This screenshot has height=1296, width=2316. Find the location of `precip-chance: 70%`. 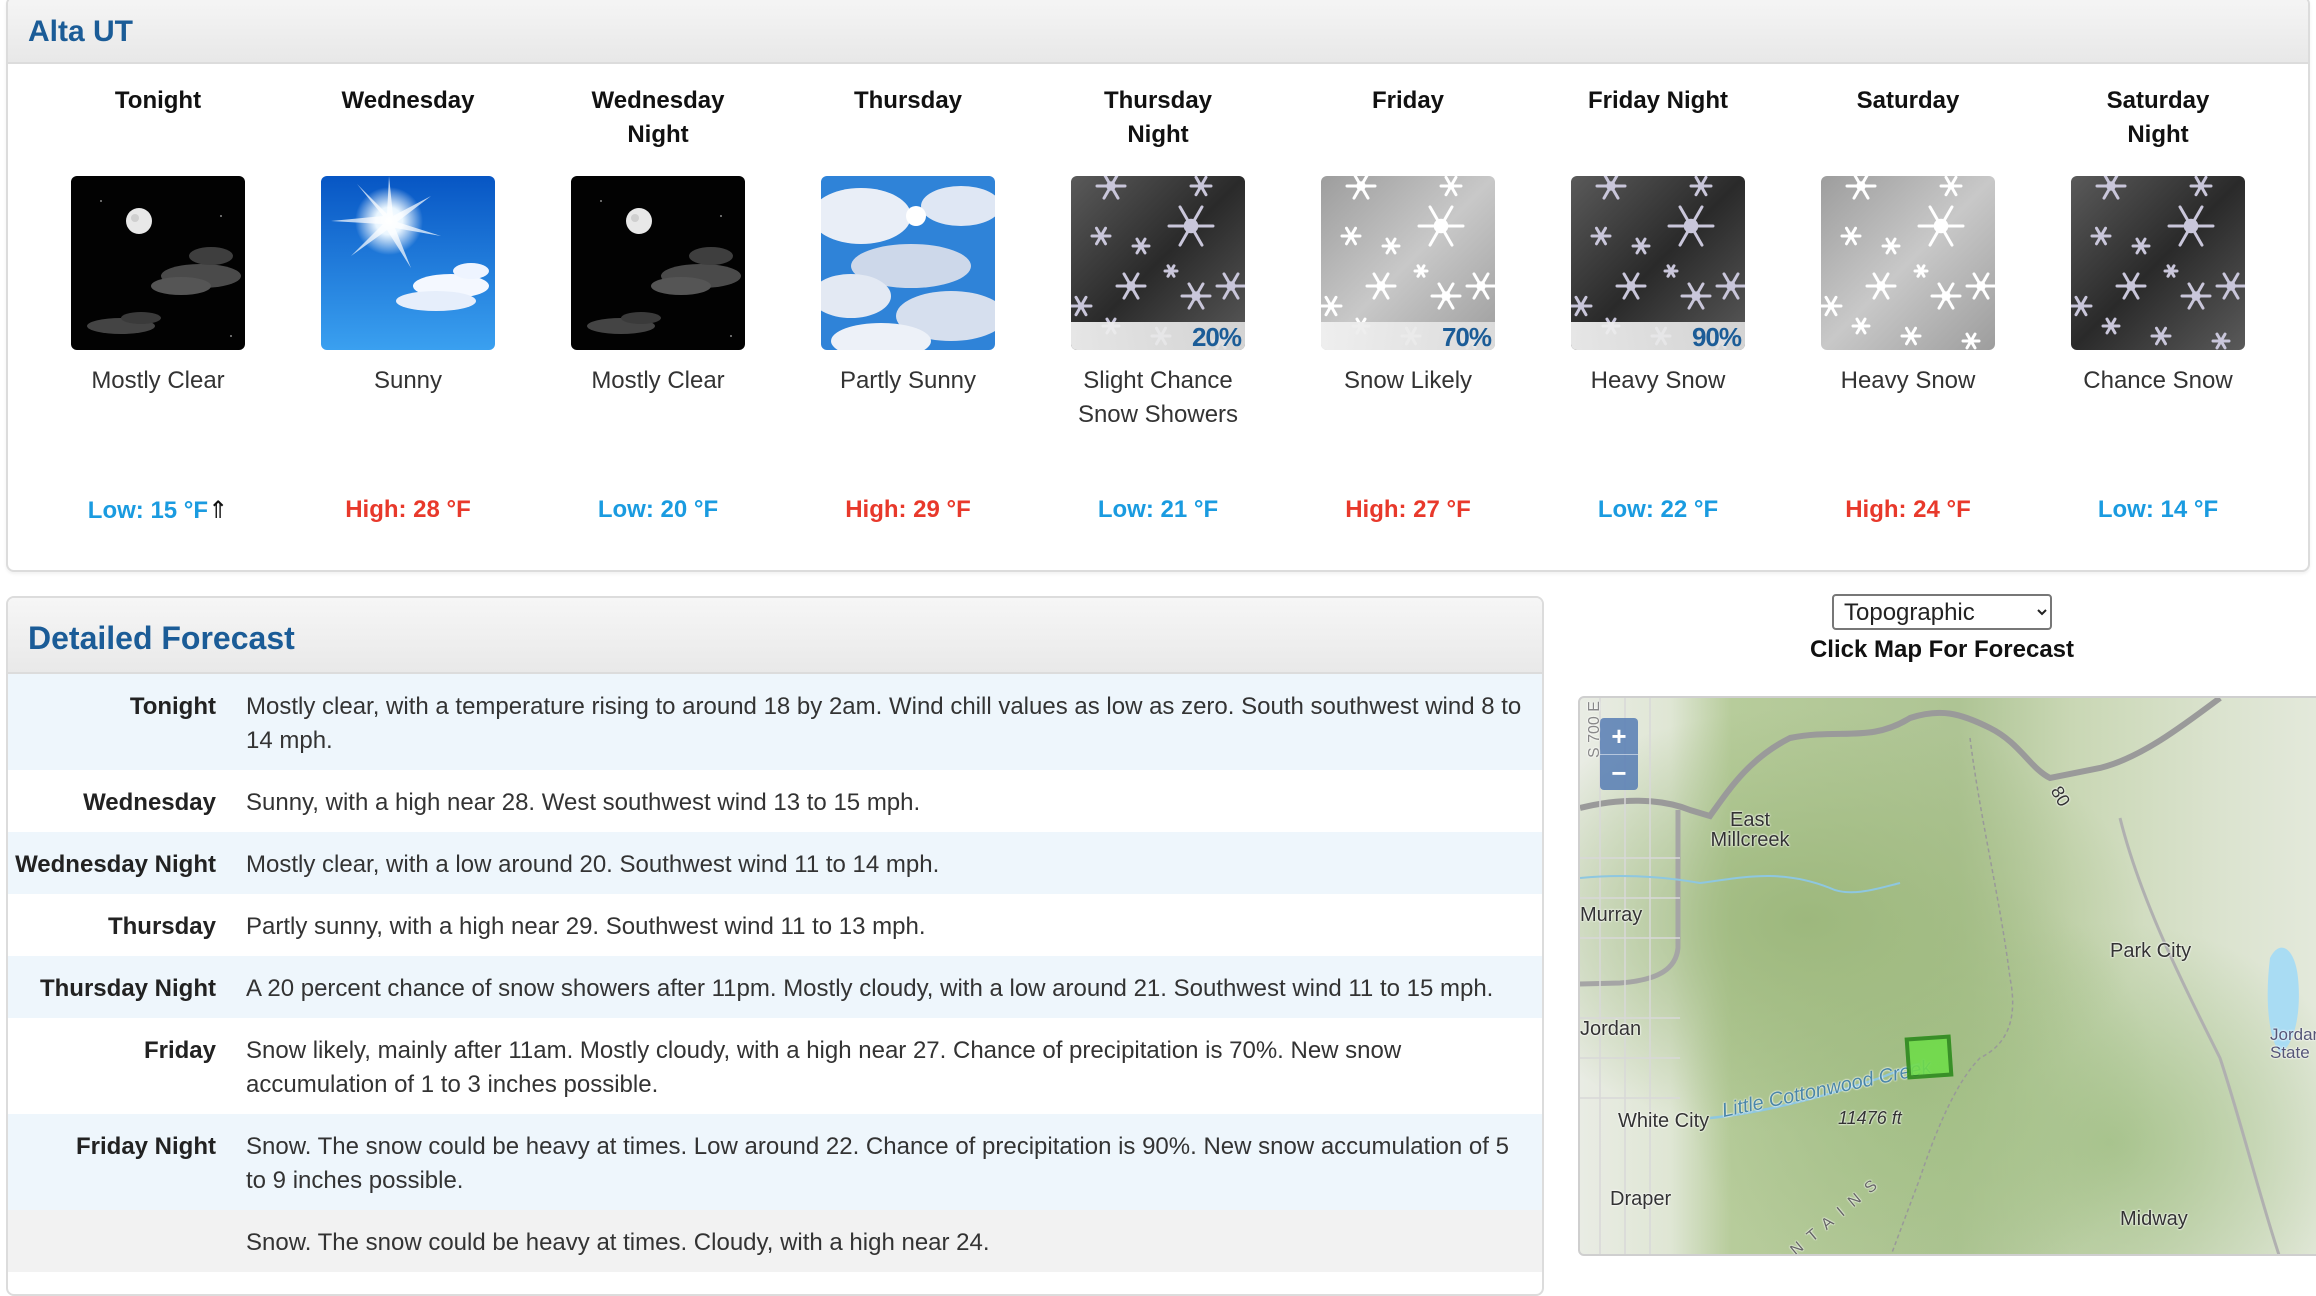

precip-chance: 70% is located at coordinates (1408, 336).